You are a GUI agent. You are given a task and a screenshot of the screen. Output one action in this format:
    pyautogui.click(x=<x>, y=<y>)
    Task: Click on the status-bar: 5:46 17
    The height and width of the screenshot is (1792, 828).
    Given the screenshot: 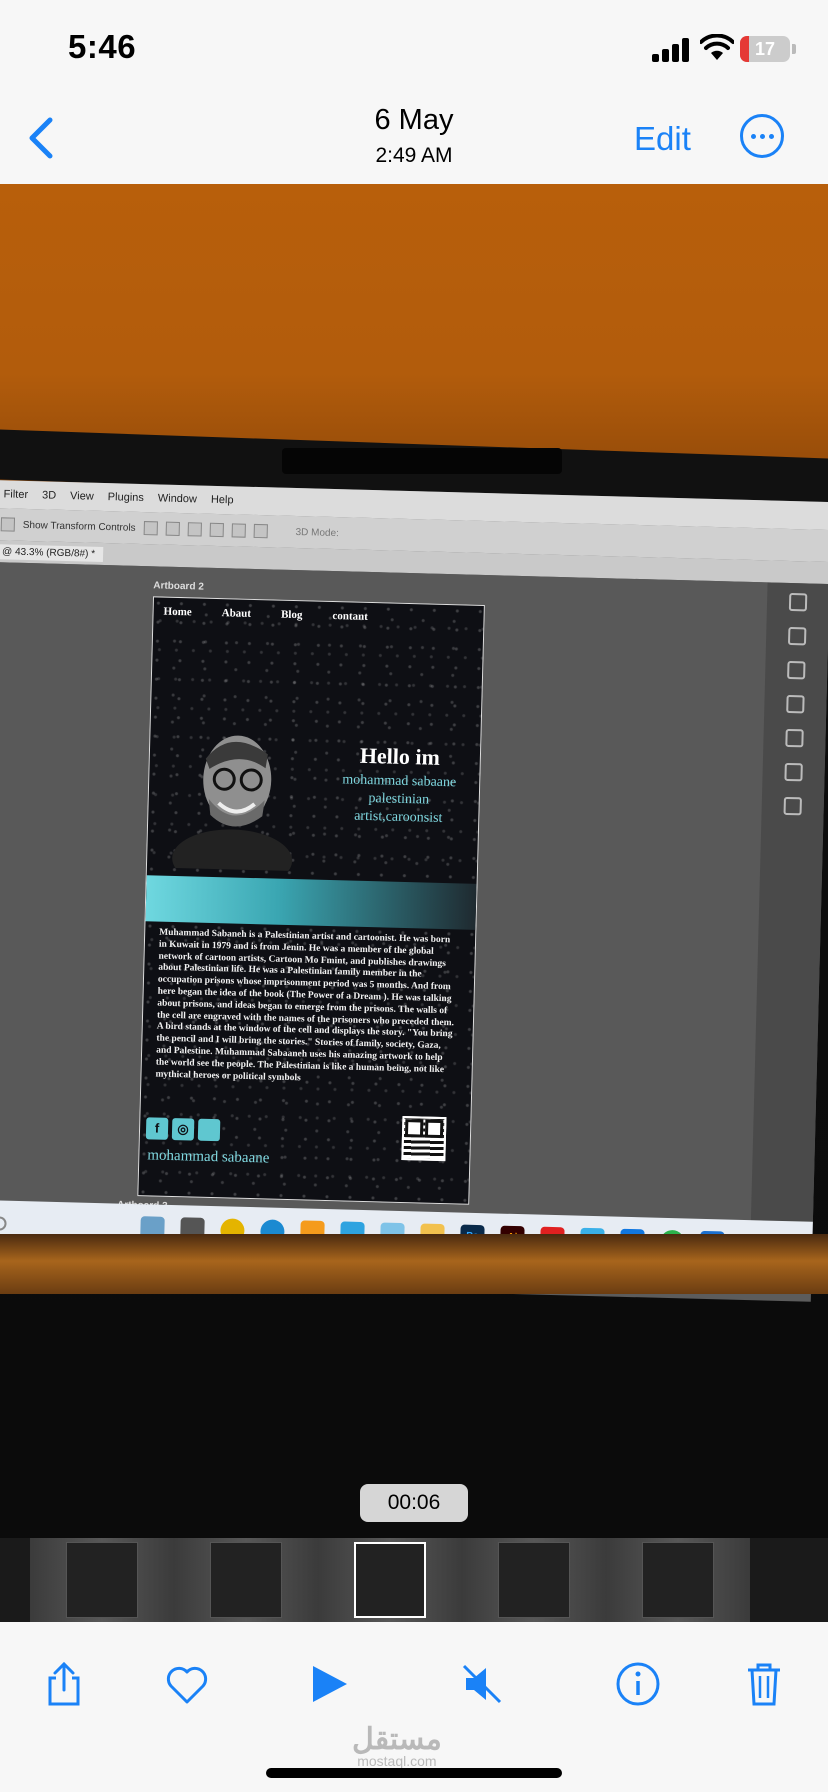 What is the action you would take?
    pyautogui.click(x=414, y=48)
    